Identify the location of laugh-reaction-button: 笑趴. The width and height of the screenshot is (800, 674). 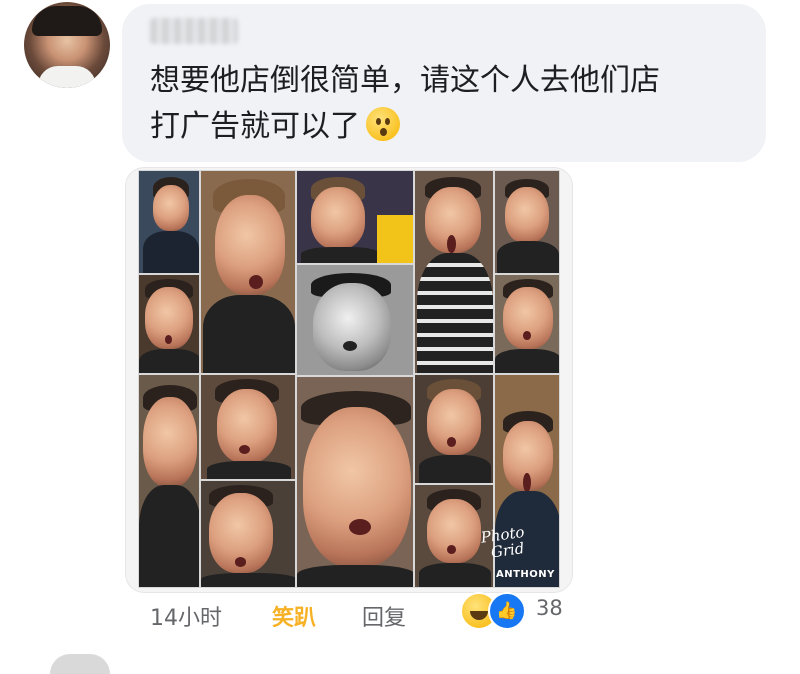
(294, 616).